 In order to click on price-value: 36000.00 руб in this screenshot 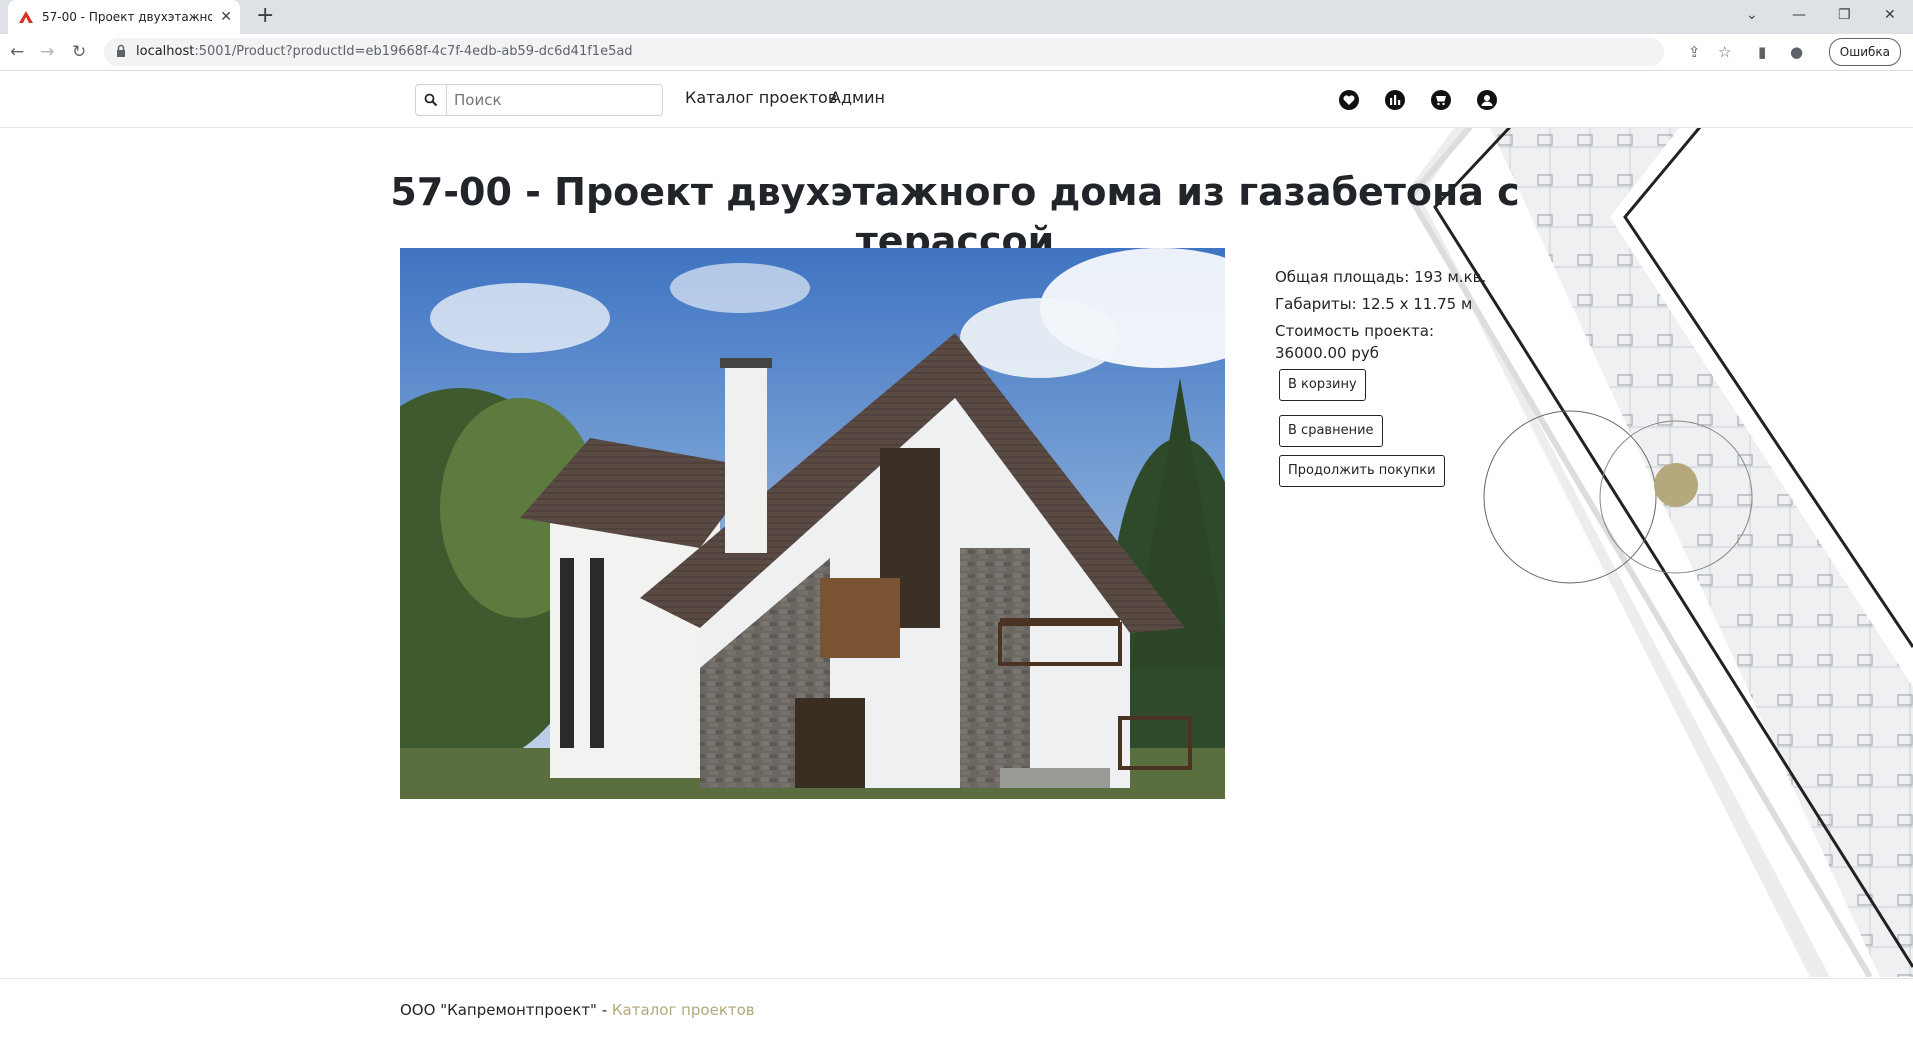, I will do `click(1327, 353)`.